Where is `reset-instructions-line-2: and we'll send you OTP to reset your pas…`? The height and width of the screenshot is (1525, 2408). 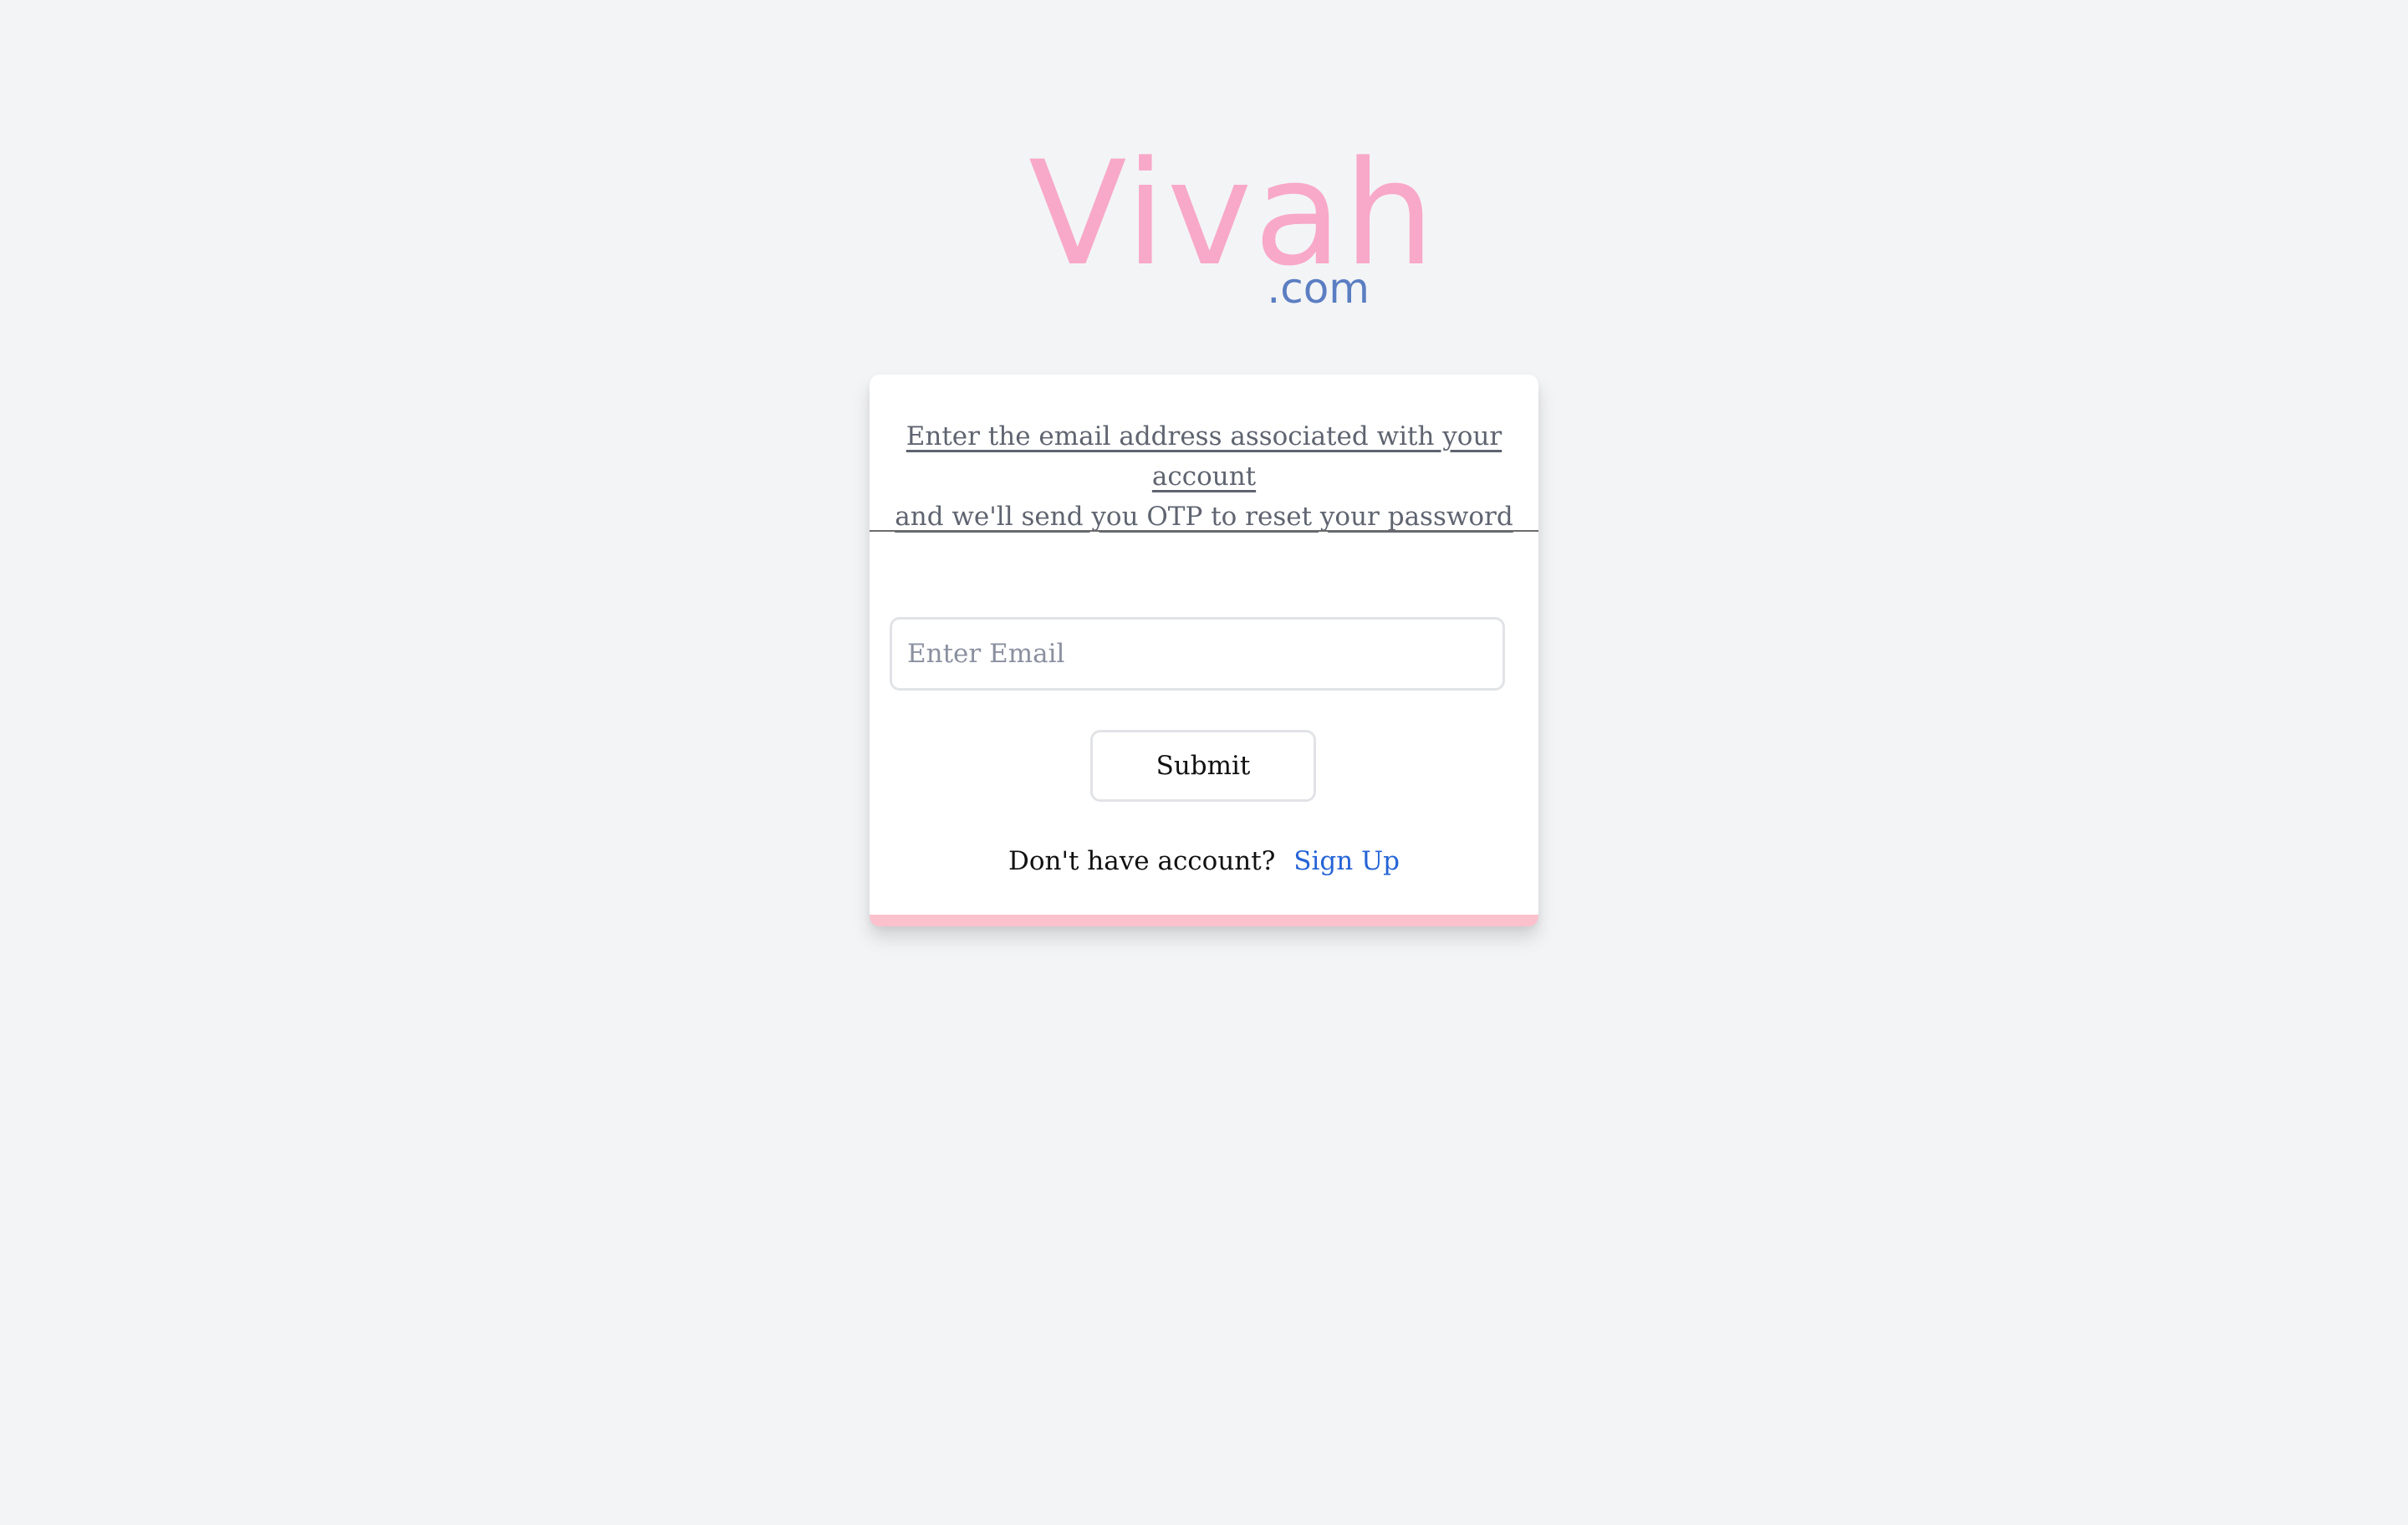 reset-instructions-line-2: and we'll send you OTP to reset your pas… is located at coordinates (1204, 517).